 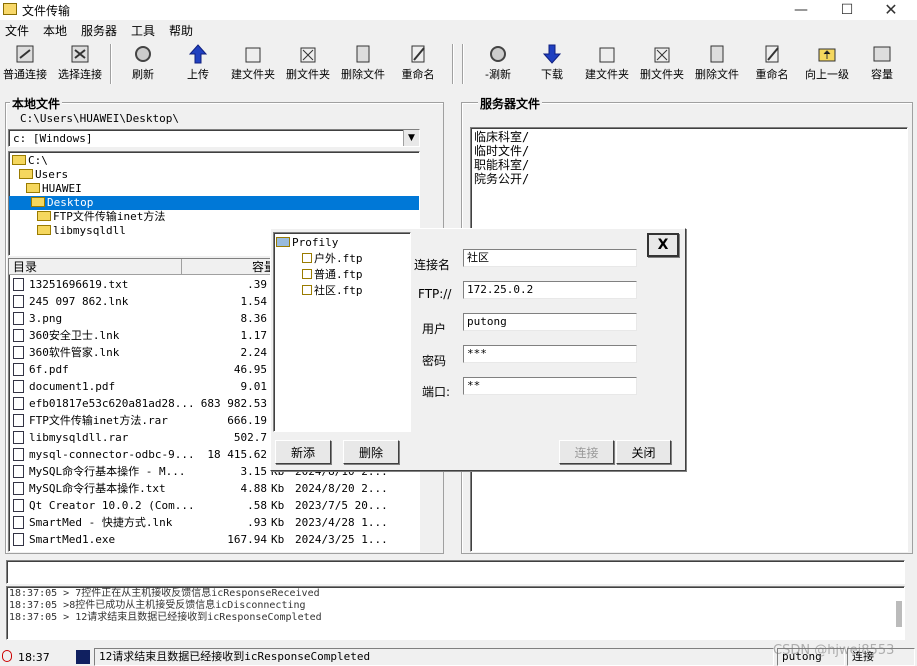 I want to click on chevron-down-icon: ▼, so click(x=411, y=138).